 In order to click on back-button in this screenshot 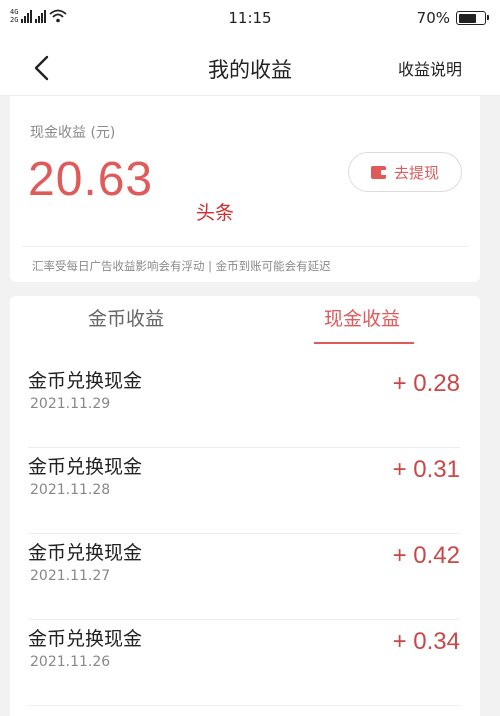, I will do `click(41, 68)`.